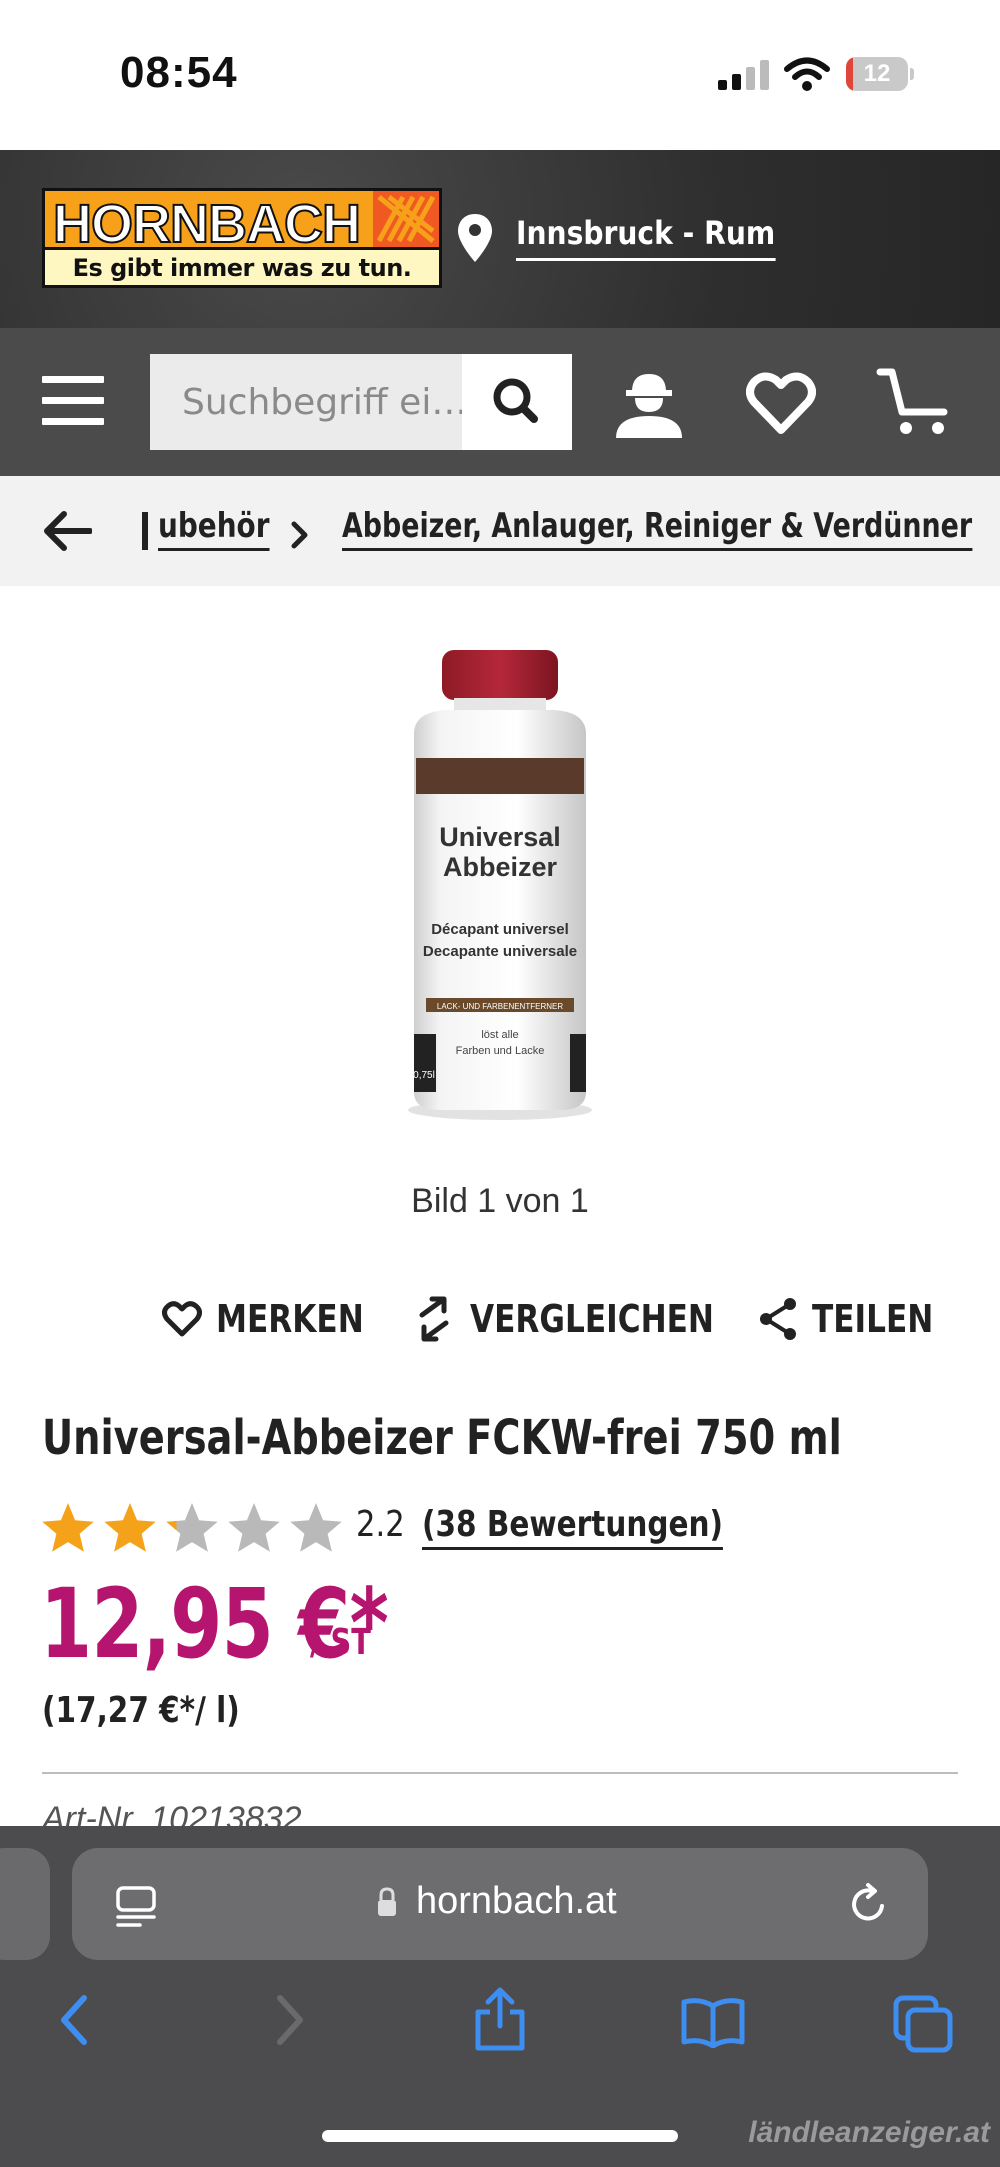  I want to click on battery-level: 12, so click(877, 73).